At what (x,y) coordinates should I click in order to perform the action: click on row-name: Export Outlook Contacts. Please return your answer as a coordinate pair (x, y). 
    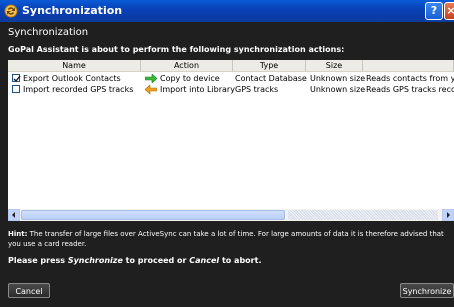
    Looking at the image, I should click on (72, 78).